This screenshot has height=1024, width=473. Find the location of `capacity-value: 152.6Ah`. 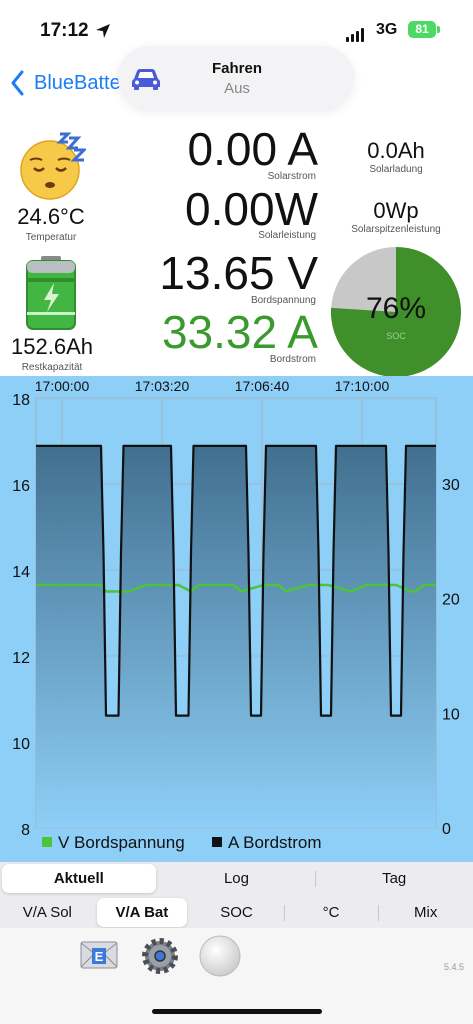

capacity-value: 152.6Ah is located at coordinates (52, 346).